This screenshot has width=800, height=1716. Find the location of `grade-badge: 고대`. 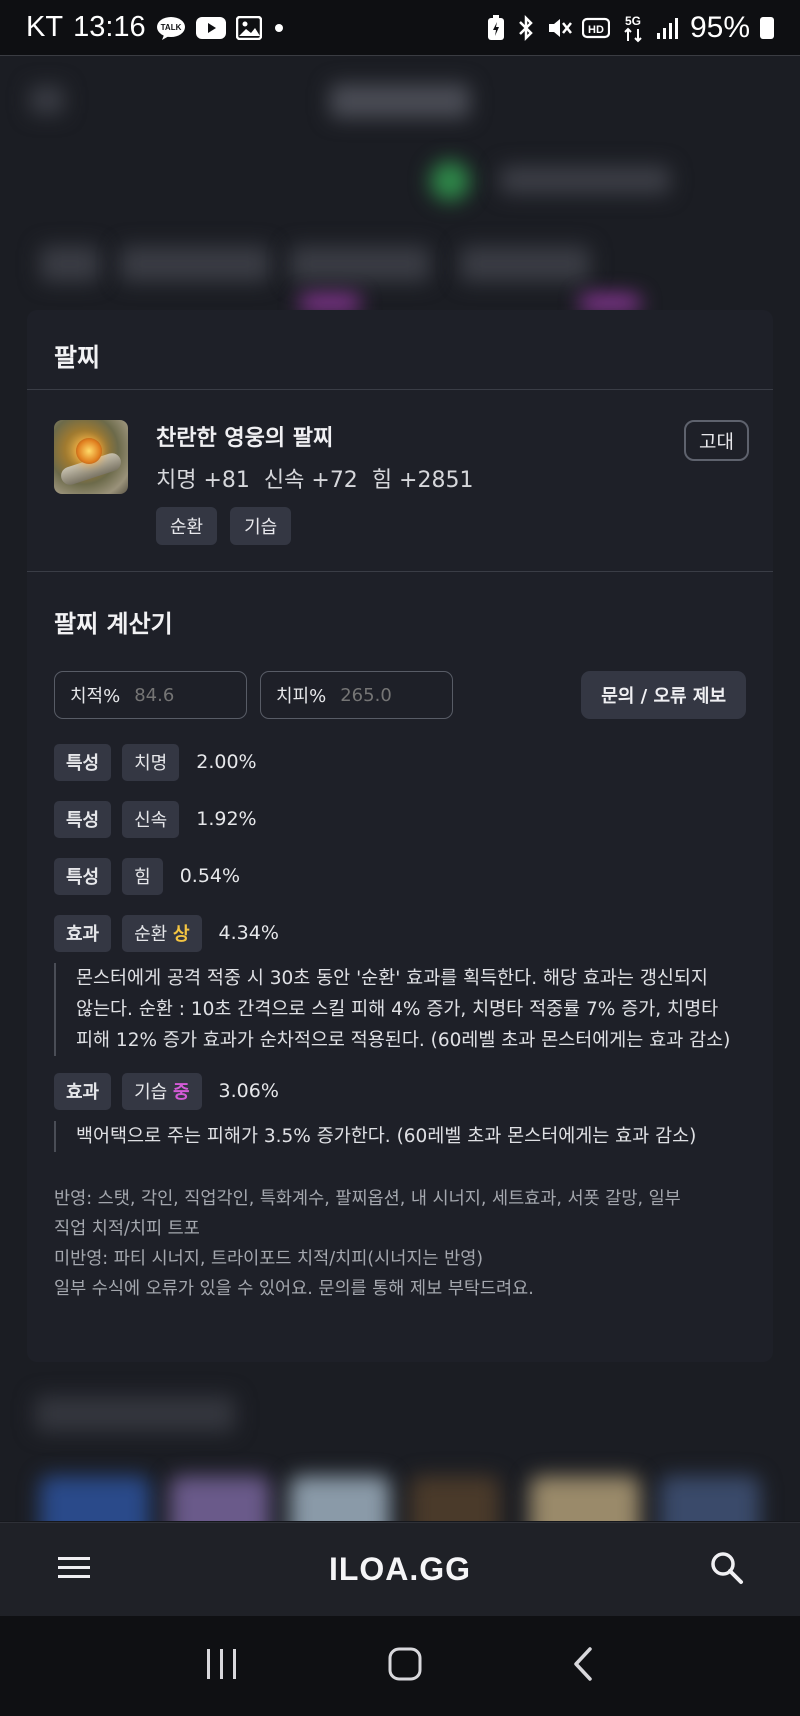

grade-badge: 고대 is located at coordinates (716, 440).